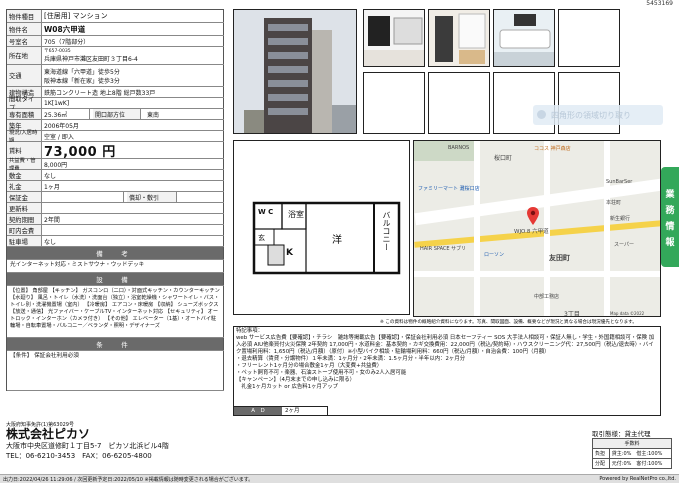  I want to click on label: 共益費・管理費, so click(24, 165).